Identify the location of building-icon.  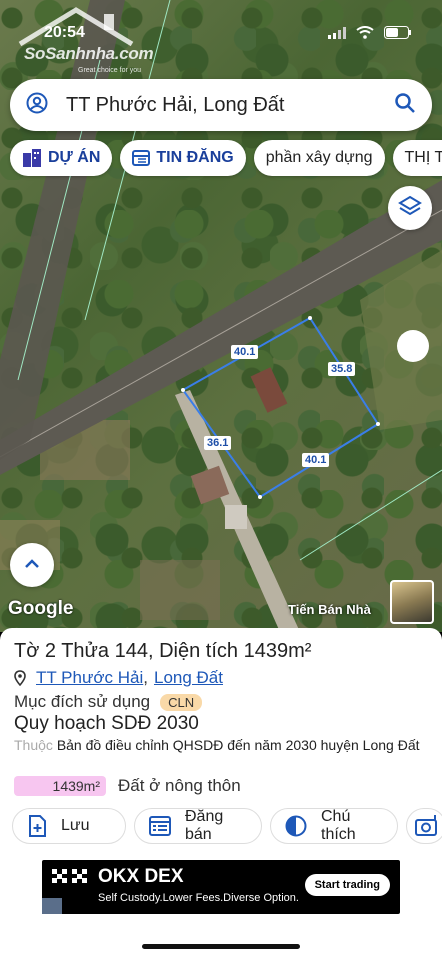
(32, 158).